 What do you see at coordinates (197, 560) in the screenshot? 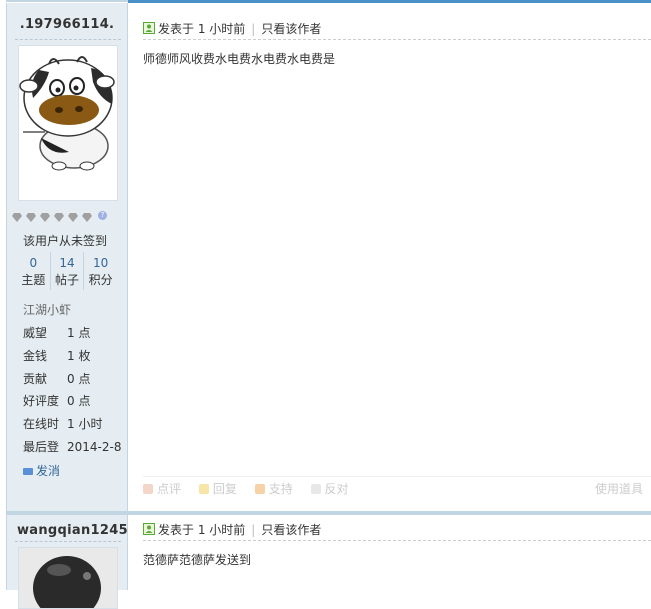
I see `post-content: 范德萨范德萨发送到` at bounding box center [197, 560].